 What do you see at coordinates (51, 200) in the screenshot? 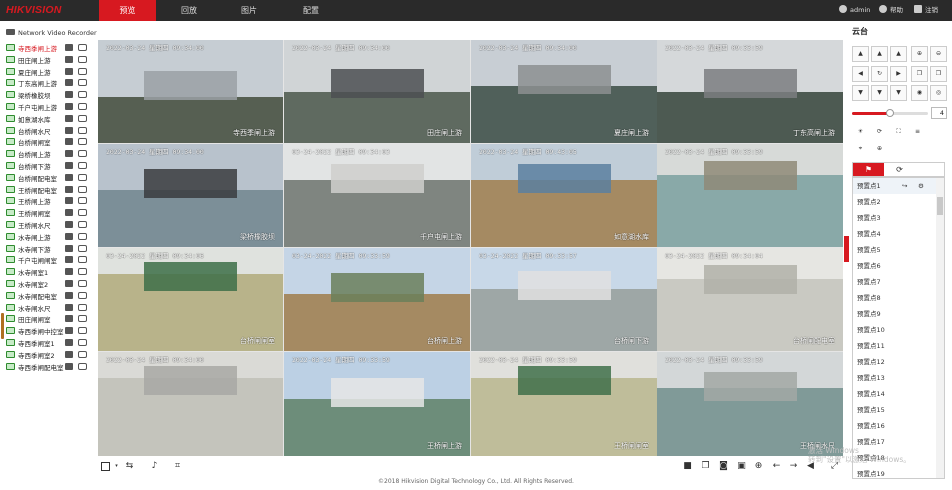
I see `camera-item: 王桥闸上游` at bounding box center [51, 200].